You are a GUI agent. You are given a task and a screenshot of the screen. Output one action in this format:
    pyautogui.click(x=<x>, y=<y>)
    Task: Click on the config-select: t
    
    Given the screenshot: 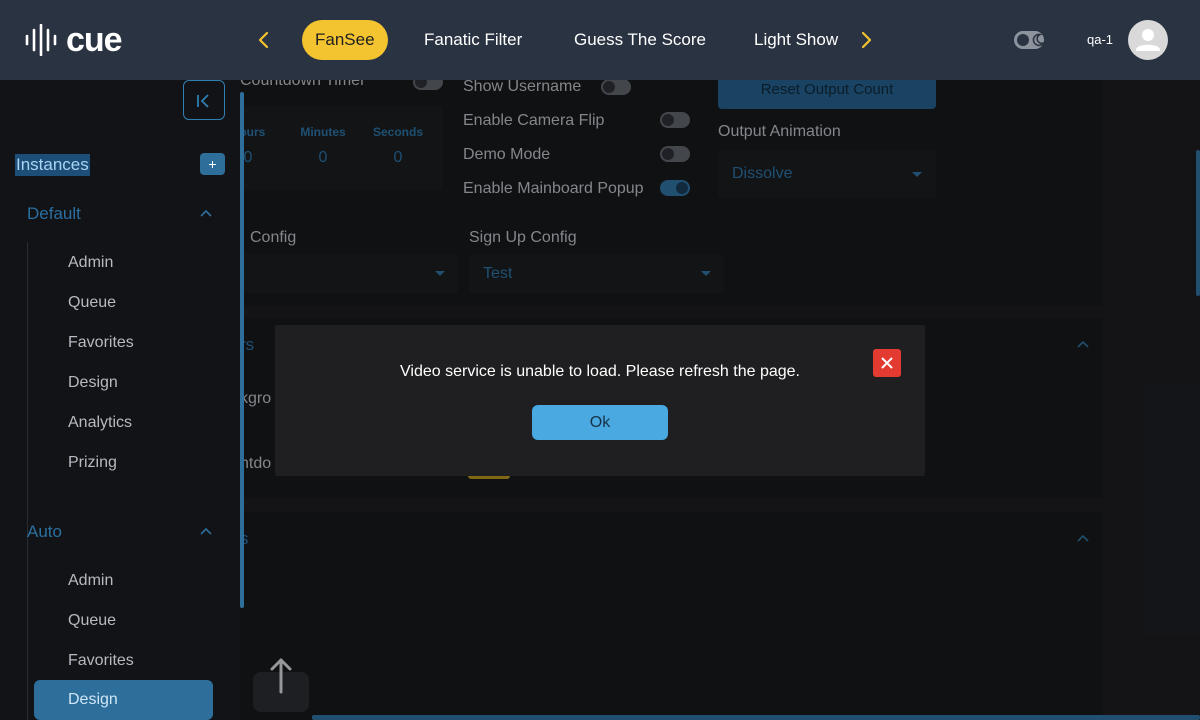 What is the action you would take?
    pyautogui.click(x=340, y=273)
    